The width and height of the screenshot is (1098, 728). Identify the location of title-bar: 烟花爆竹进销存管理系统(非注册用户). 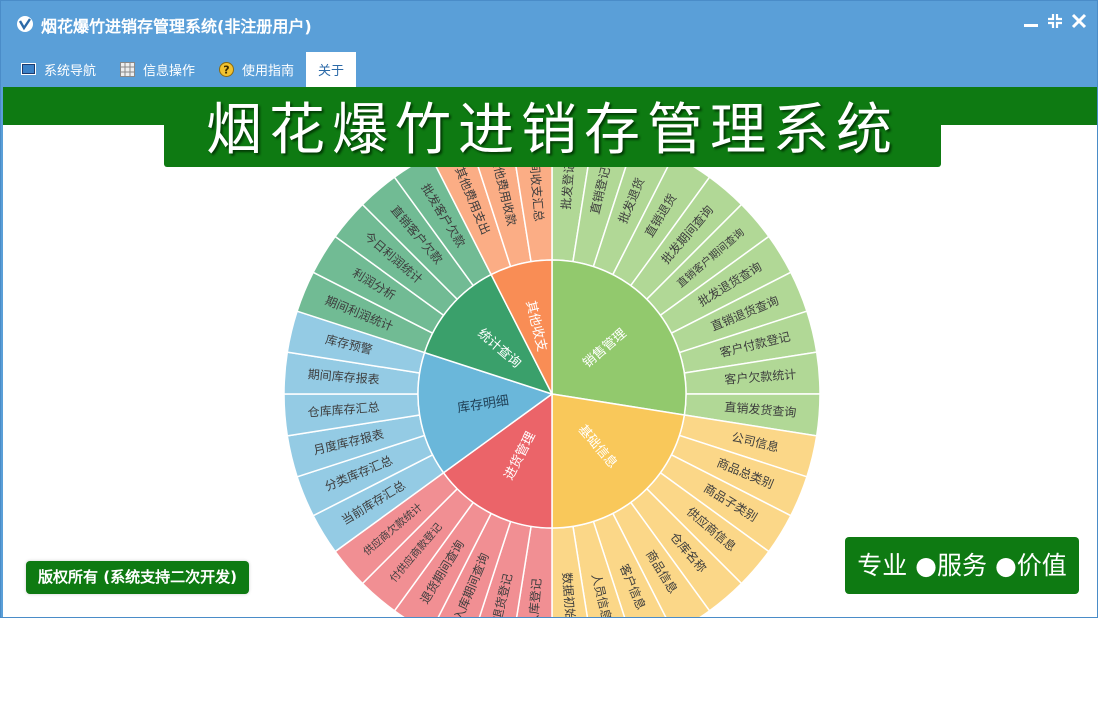
(549, 24).